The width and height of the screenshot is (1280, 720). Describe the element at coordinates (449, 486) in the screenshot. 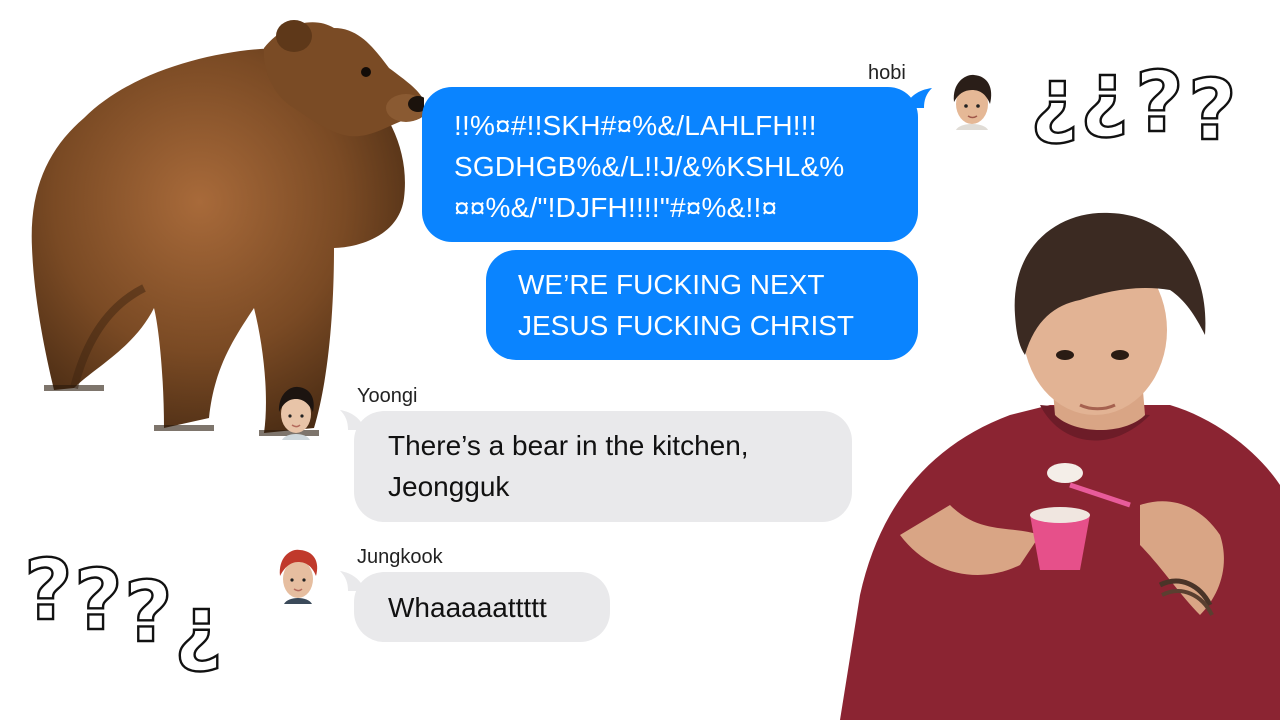

I see `message-line: Jeongguk` at that location.